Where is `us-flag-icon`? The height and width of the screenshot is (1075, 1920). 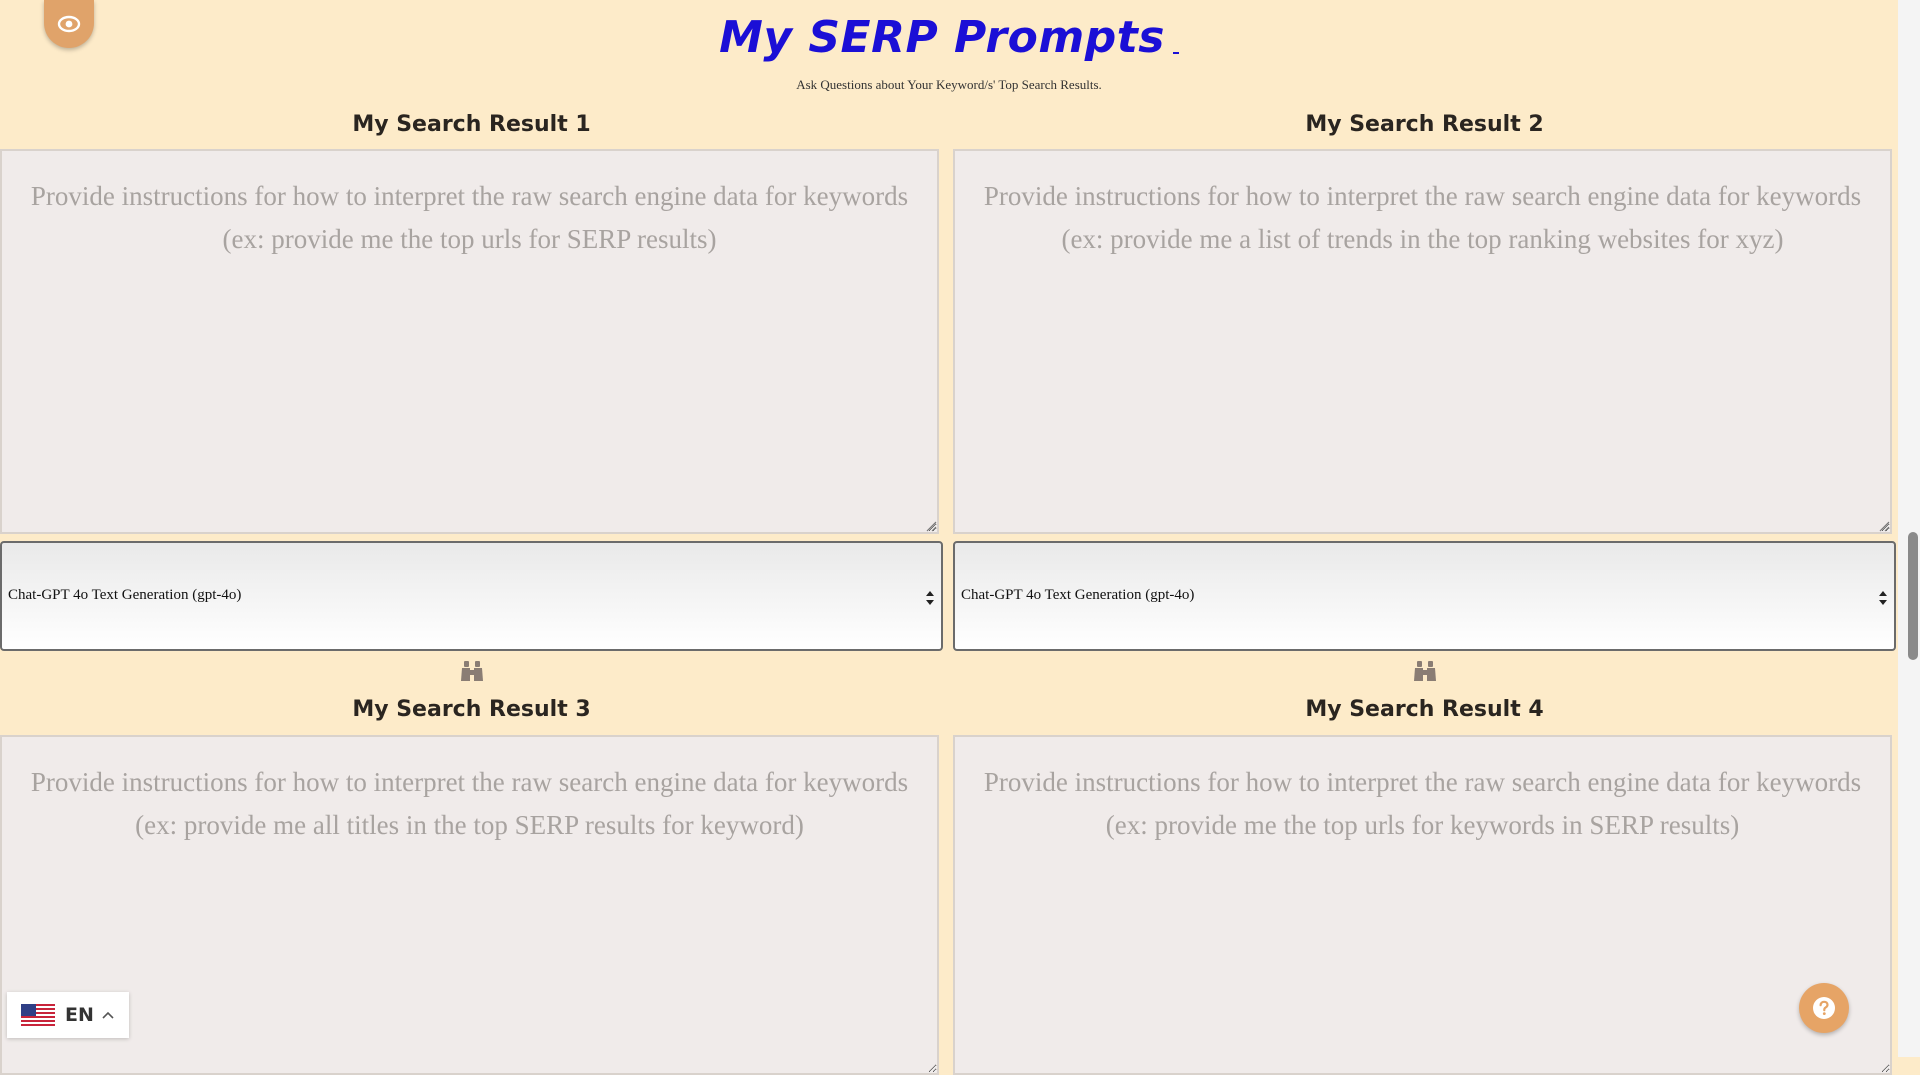 us-flag-icon is located at coordinates (38, 1015).